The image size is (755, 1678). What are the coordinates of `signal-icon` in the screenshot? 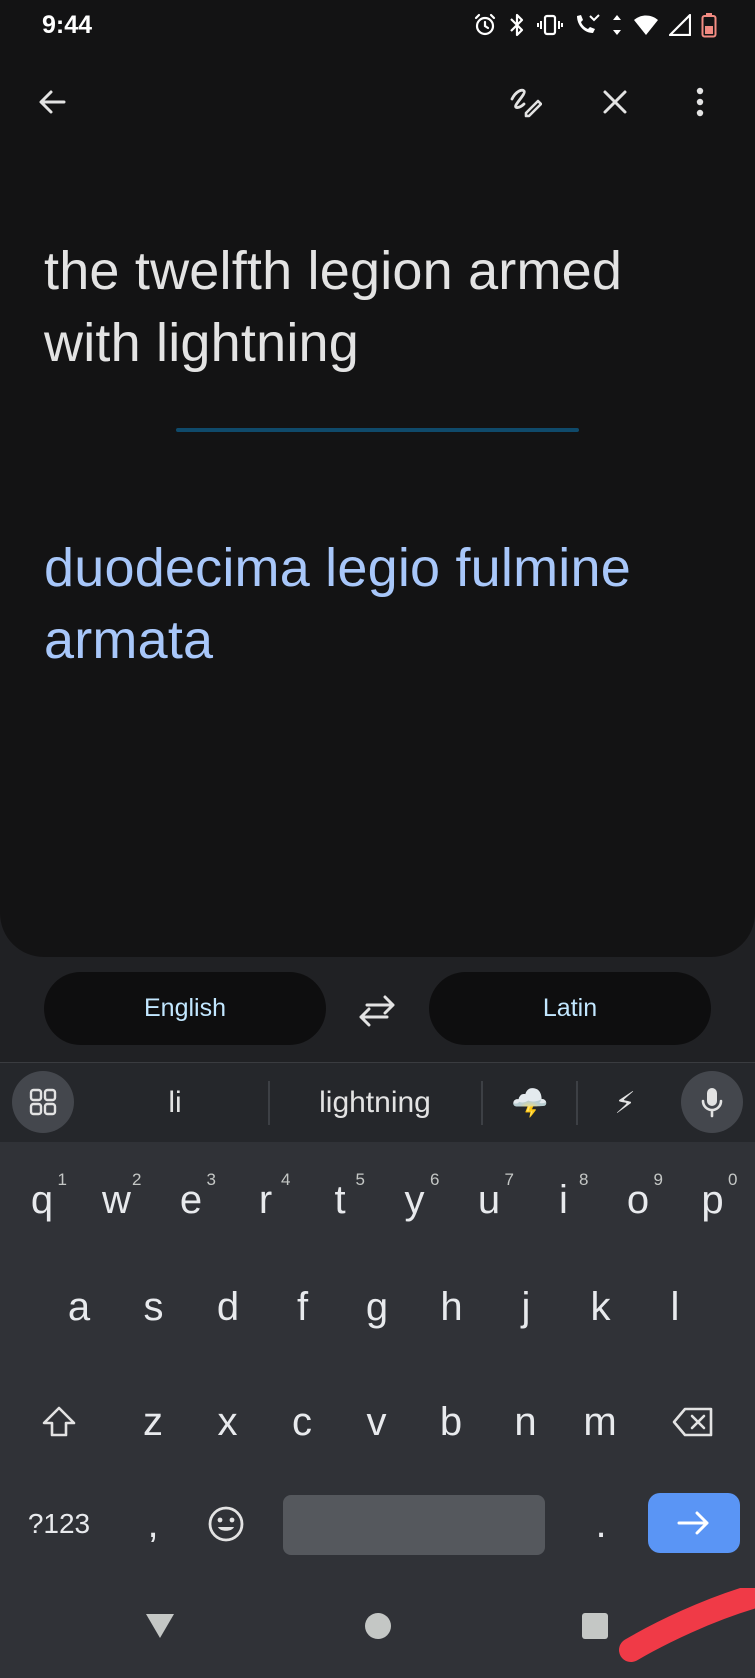 It's located at (680, 25).